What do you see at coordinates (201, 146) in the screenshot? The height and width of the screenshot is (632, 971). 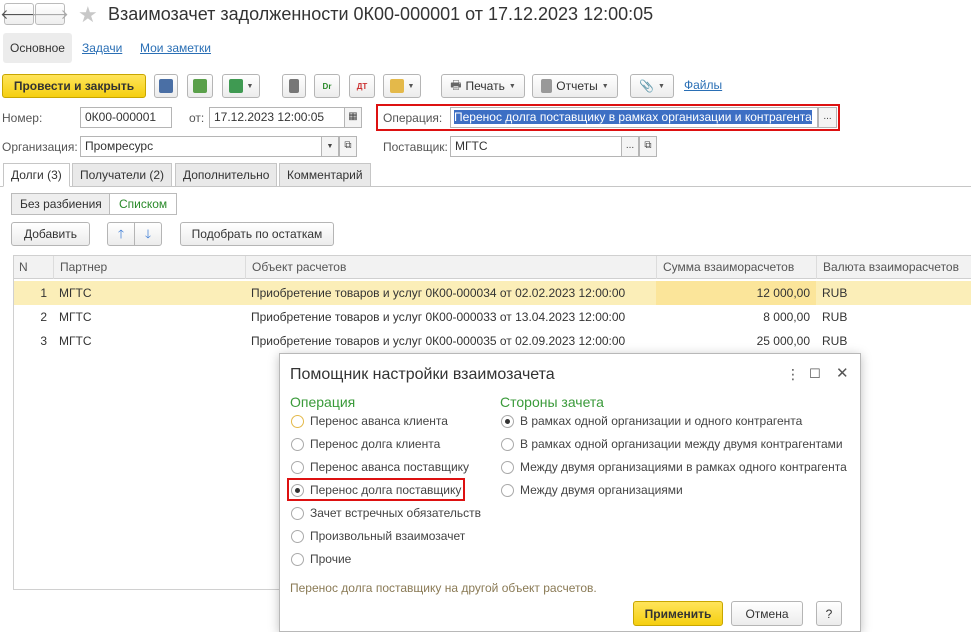 I see `organization-field: Промресурс` at bounding box center [201, 146].